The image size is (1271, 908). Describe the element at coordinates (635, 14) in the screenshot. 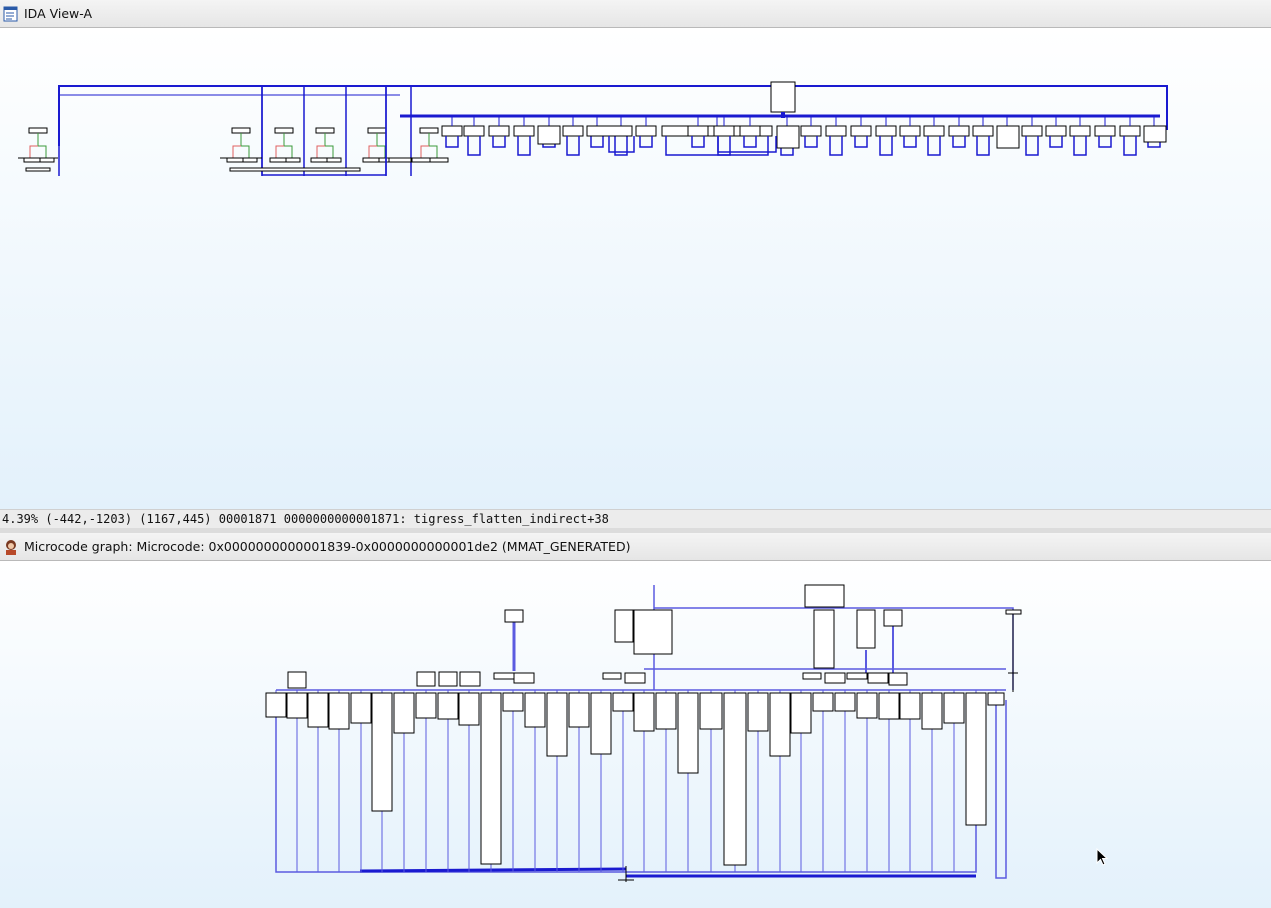

I see `ida-view-title-bar: IDA View-A` at that location.